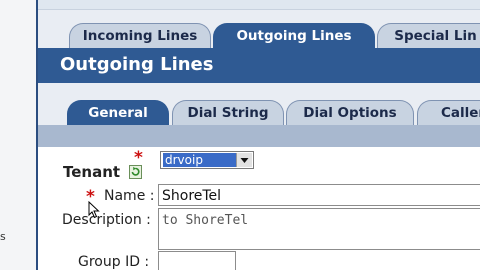  What do you see at coordinates (448, 112) in the screenshot?
I see `tab-caller: Caller` at bounding box center [448, 112].